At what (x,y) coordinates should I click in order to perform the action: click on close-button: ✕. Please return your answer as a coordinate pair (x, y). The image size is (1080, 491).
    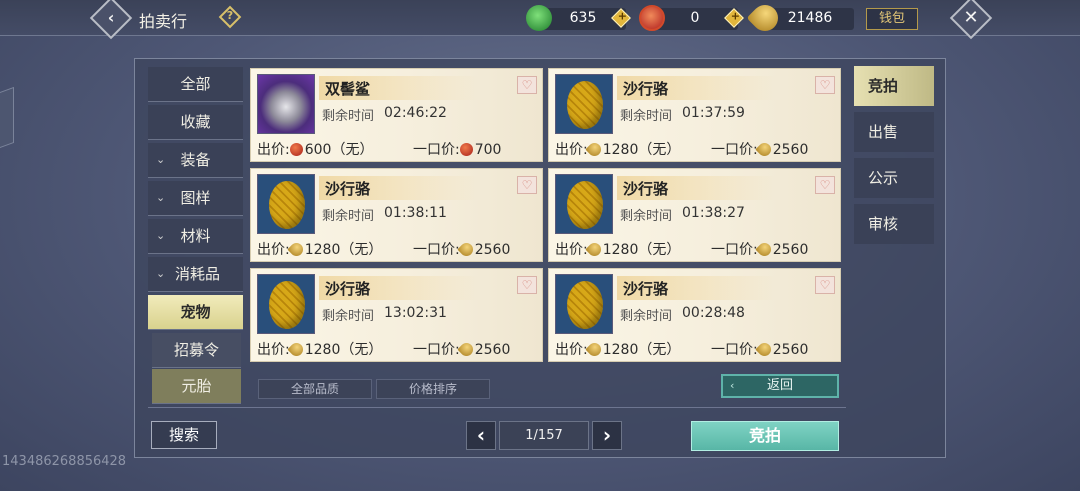
    Looking at the image, I should click on (971, 20).